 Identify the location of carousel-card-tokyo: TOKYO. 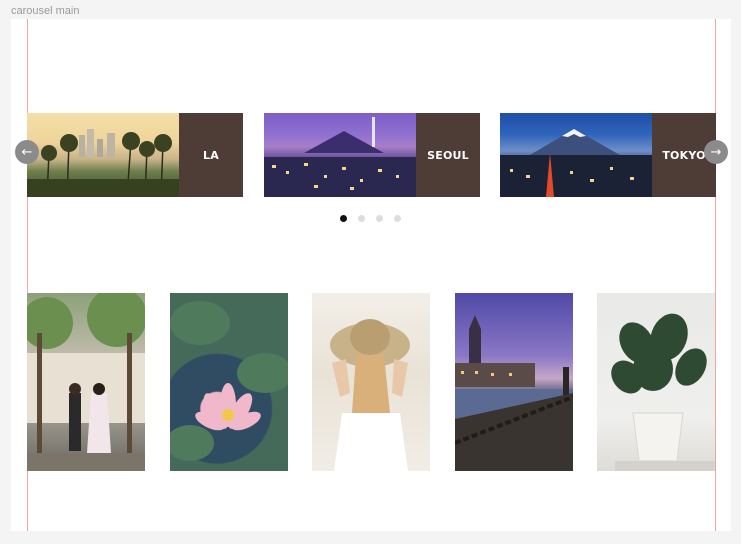
(608, 155).